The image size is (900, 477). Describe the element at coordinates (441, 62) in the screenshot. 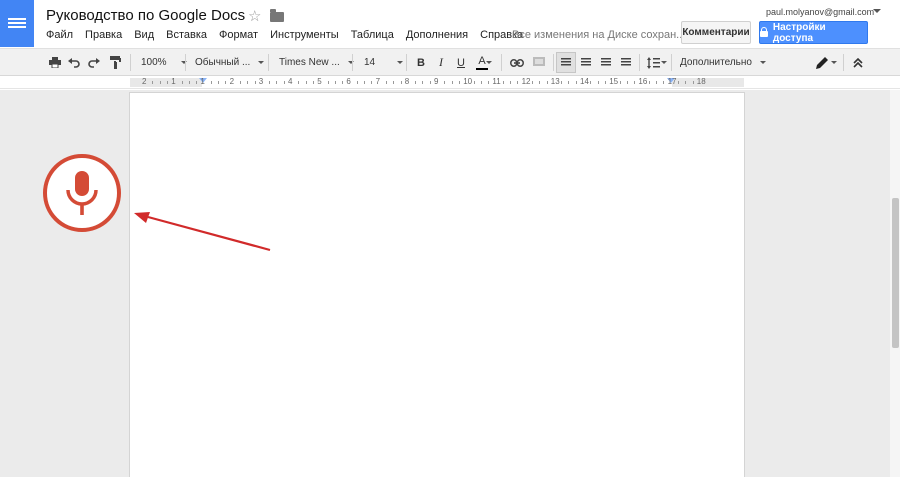

I see `italic-button: I` at that location.